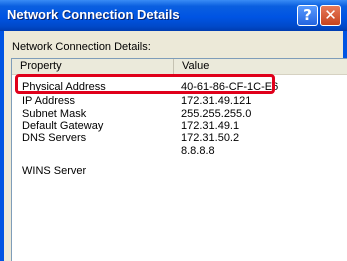 The image size is (347, 261). I want to click on column-header-property: Property, so click(93, 67).